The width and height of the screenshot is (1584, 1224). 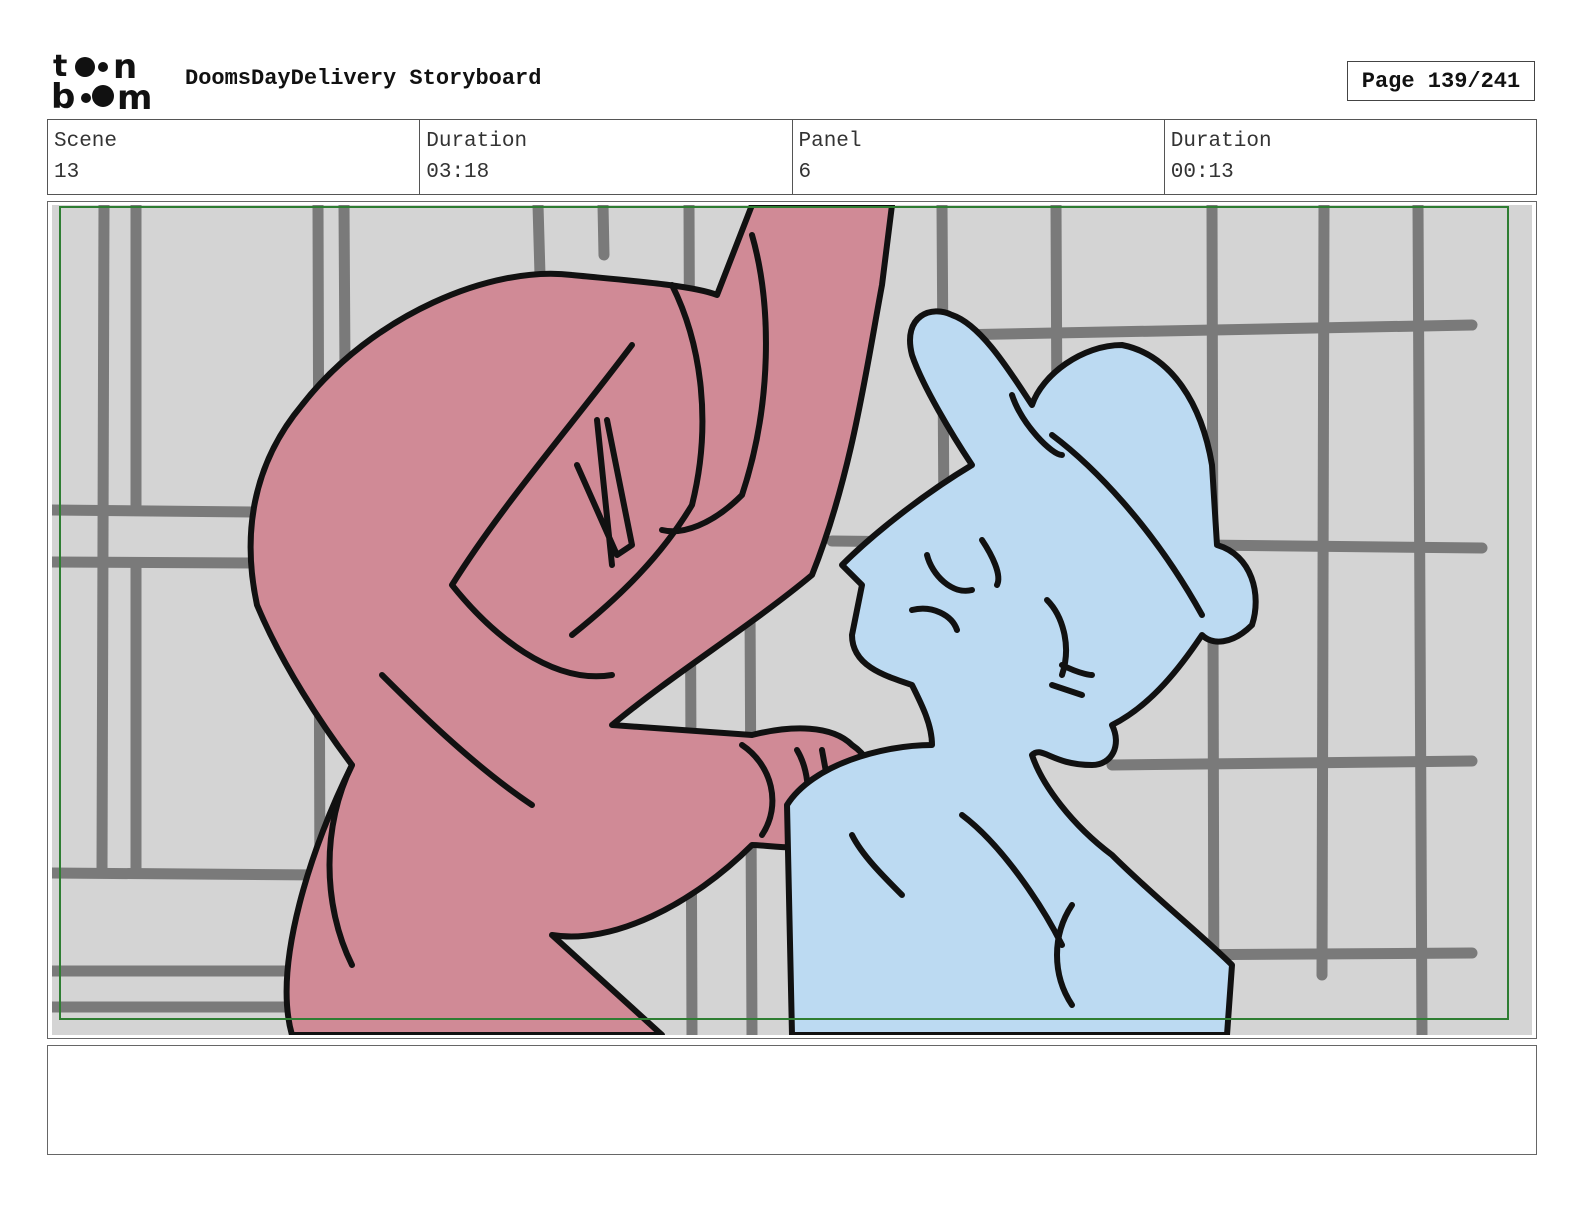 What do you see at coordinates (1441, 81) in the screenshot?
I see `page-indicator: Page 139/241` at bounding box center [1441, 81].